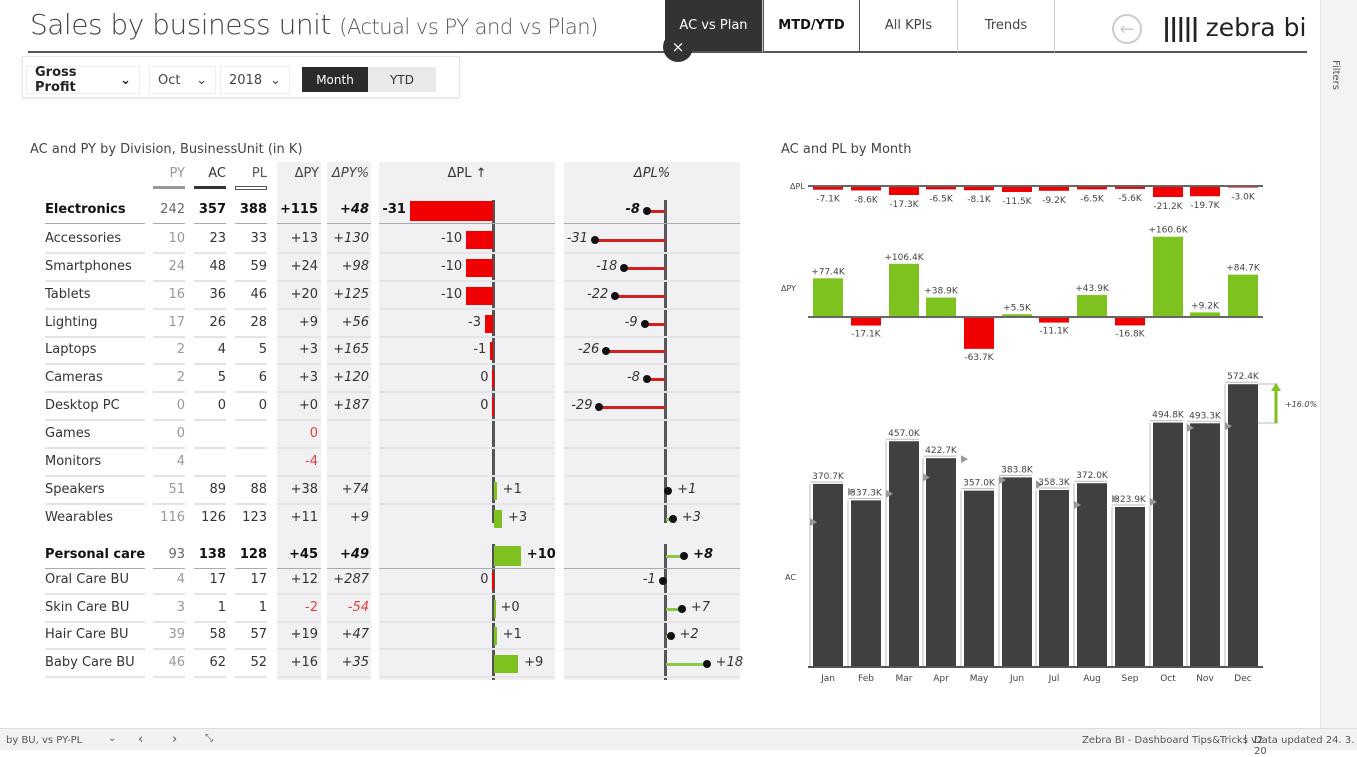 The width and height of the screenshot is (1357, 757). I want to click on dpl-label: -8.1K, so click(979, 200).